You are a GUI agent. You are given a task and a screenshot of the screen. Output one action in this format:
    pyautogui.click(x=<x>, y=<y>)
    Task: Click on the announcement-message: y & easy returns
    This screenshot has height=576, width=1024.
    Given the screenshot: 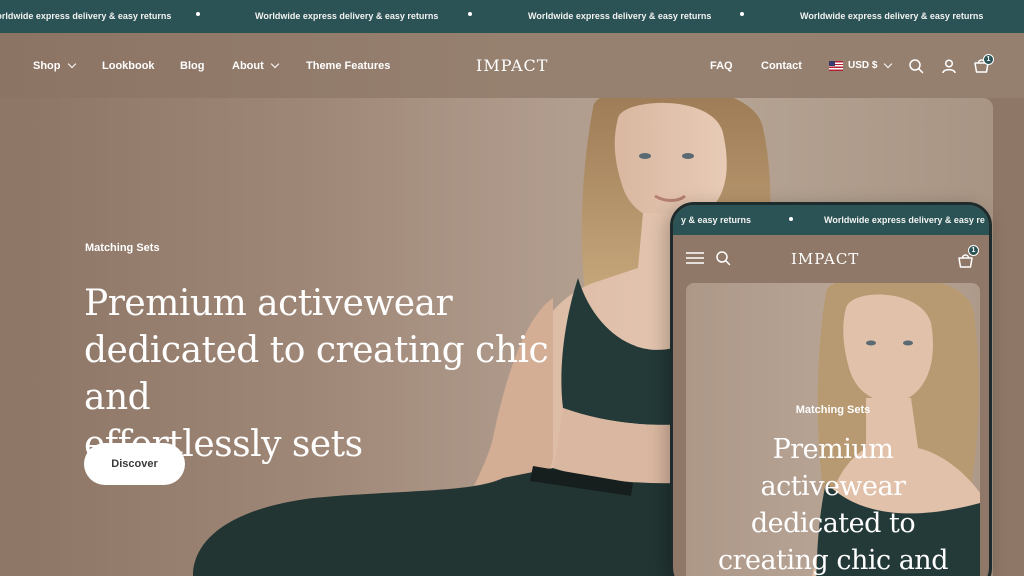 What is the action you would take?
    pyautogui.click(x=716, y=220)
    